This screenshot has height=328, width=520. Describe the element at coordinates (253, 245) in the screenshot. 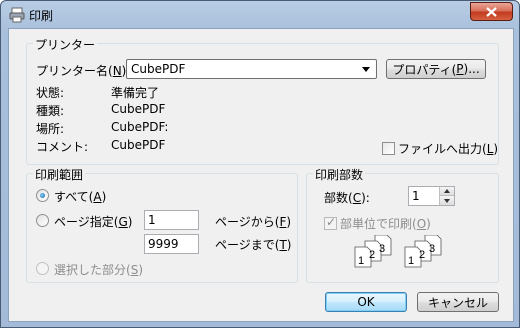

I see `to-page-label: ページまで(T)` at that location.